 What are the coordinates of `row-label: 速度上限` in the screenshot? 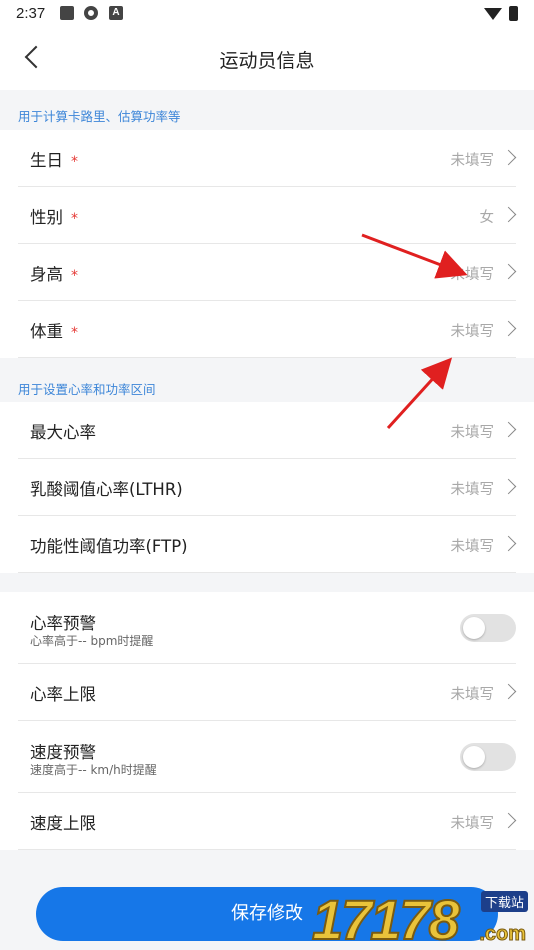 It's located at (63, 823).